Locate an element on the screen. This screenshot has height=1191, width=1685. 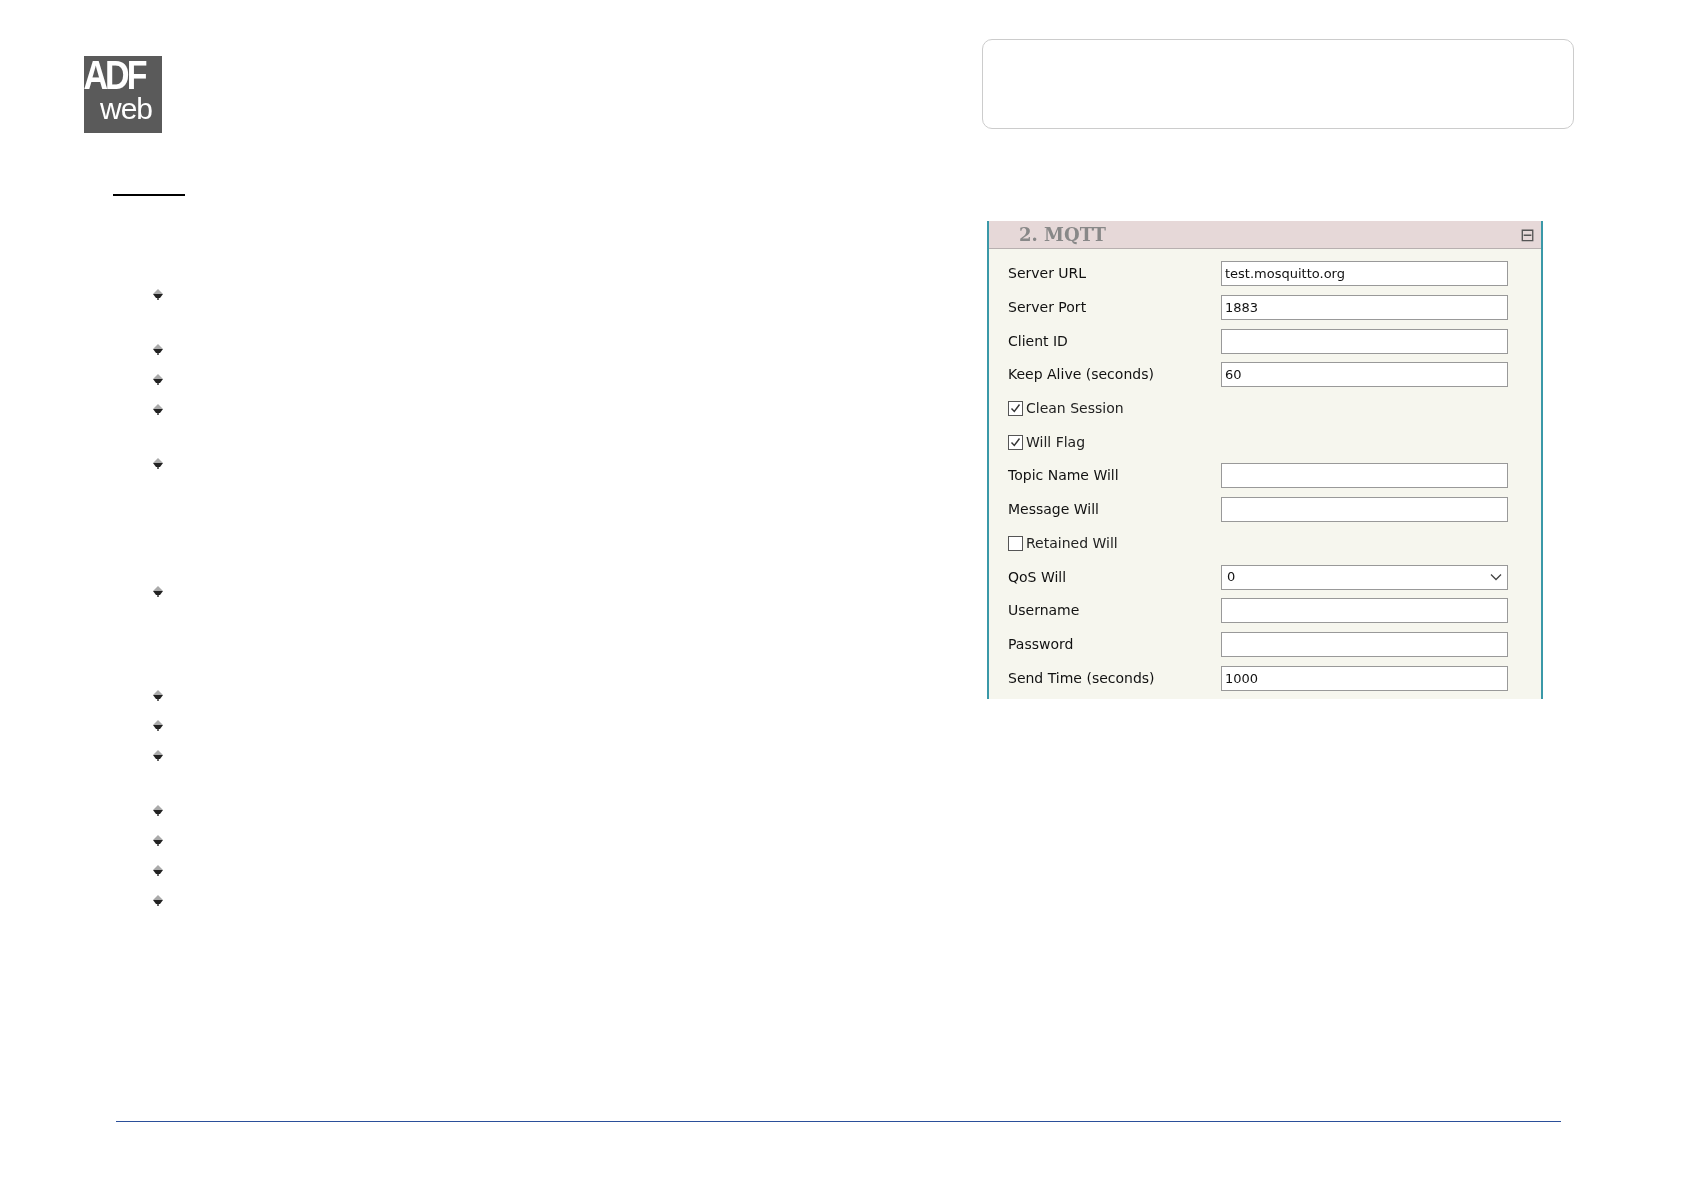
checkbox-label: Clean Session is located at coordinates (1075, 409).